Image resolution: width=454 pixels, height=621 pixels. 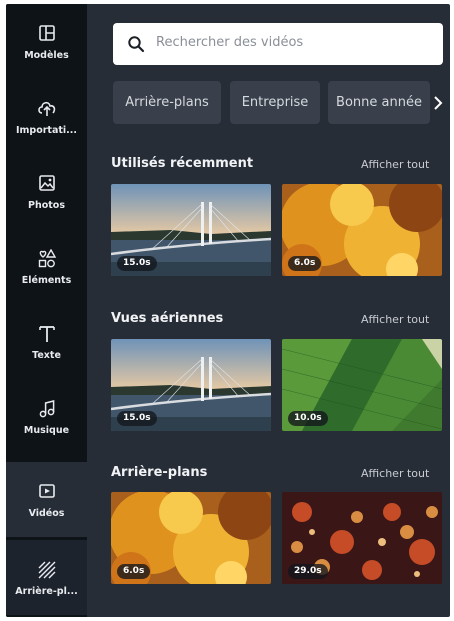 I want to click on hatch-pattern-icon, so click(x=46, y=570).